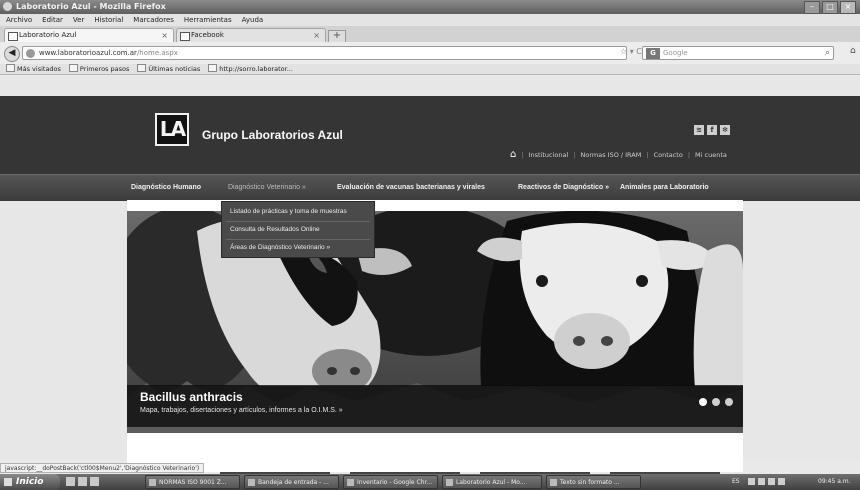  What do you see at coordinates (430, 7) in the screenshot?
I see `window-titlebar: Laboratorio Azul - Mozilla Firefox – □ ×` at bounding box center [430, 7].